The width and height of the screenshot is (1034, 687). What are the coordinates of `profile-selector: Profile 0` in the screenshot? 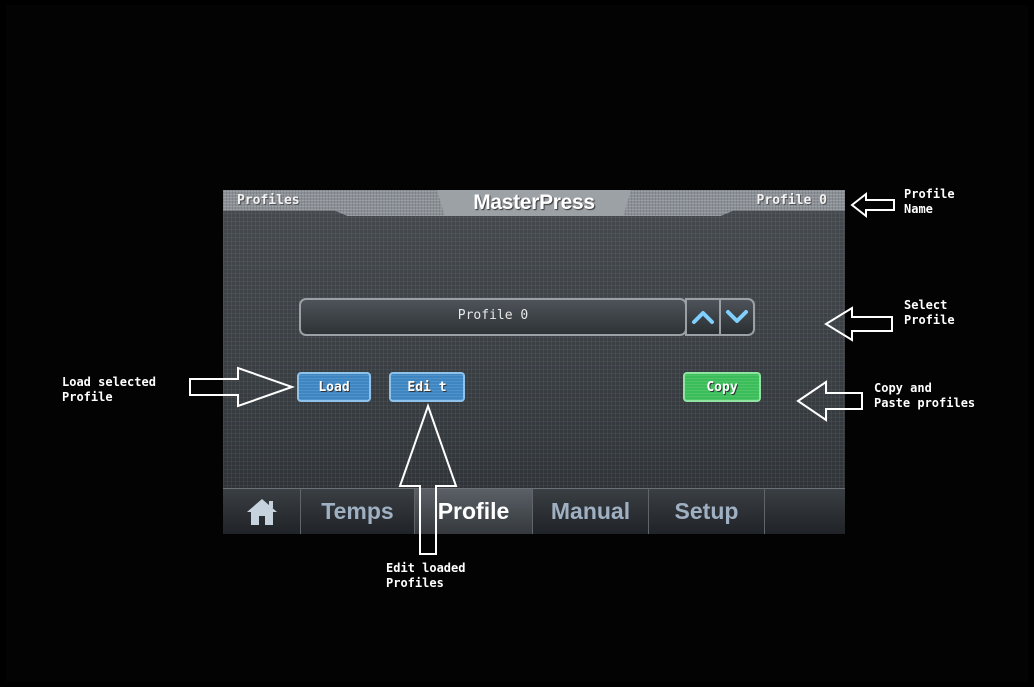 It's located at (527, 317).